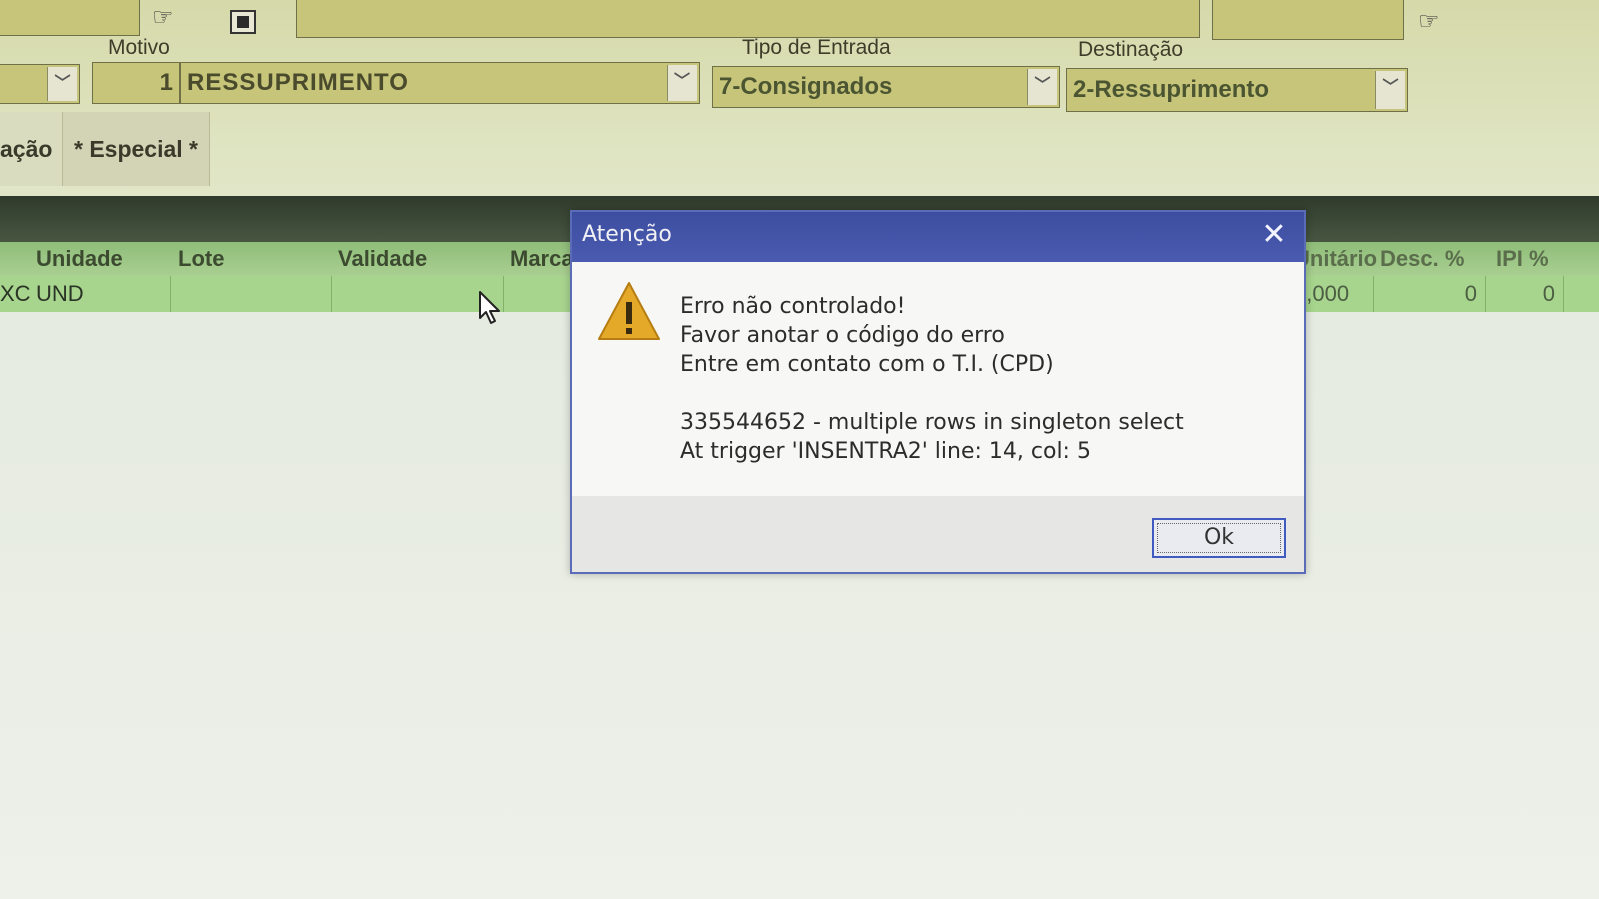  Describe the element at coordinates (793, 306) in the screenshot. I see `error-message-line: Erro não controlado!` at that location.